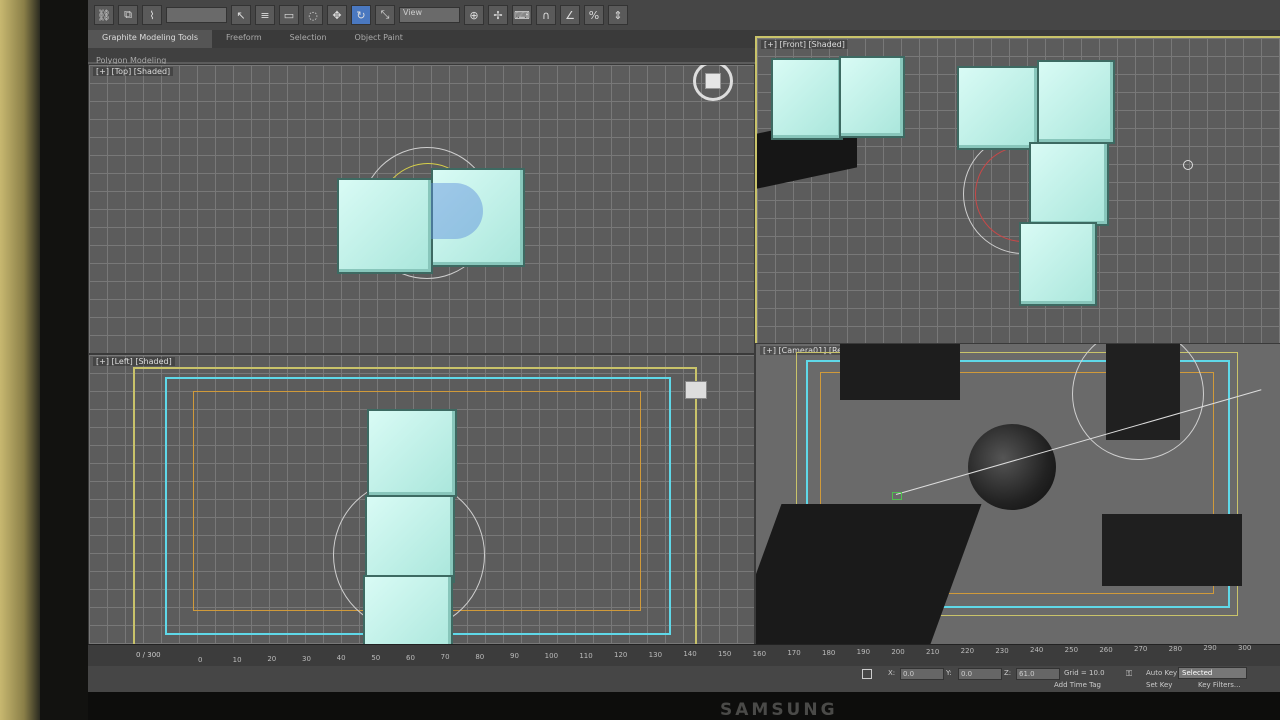 The height and width of the screenshot is (720, 1280). Describe the element at coordinates (104, 15) in the screenshot. I see `link-icon: ⛓` at that location.